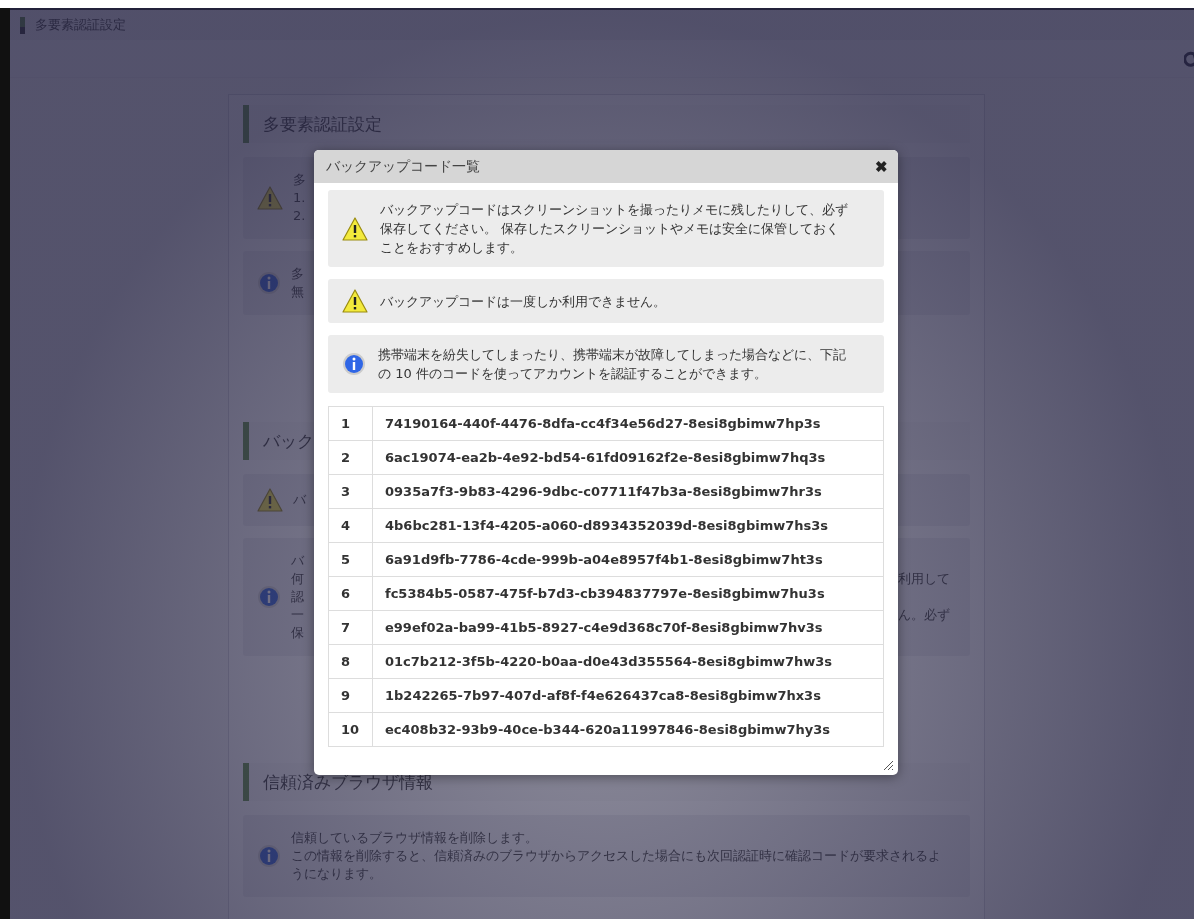  Describe the element at coordinates (297, 633) in the screenshot. I see `message-text: 保` at that location.